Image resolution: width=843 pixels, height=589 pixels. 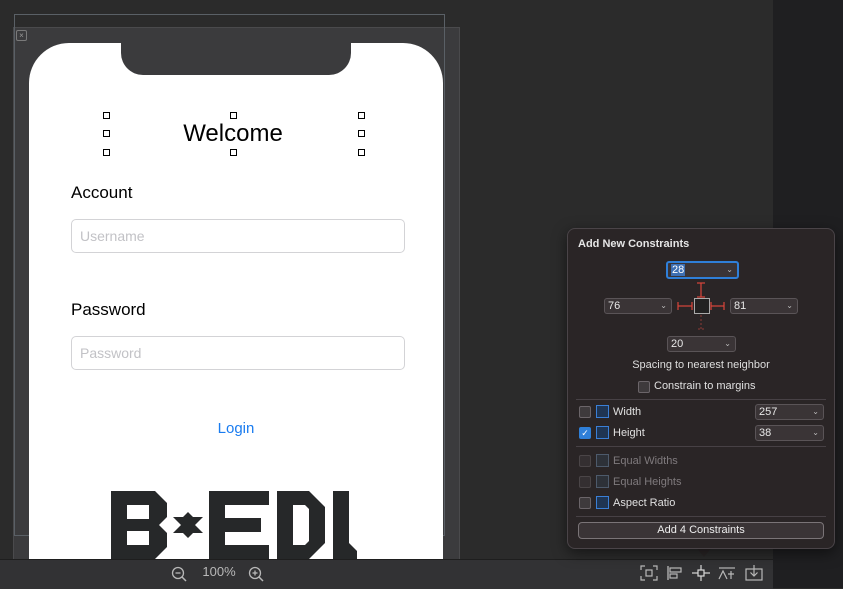 I want to click on zoom-out-icon, so click(x=179, y=574).